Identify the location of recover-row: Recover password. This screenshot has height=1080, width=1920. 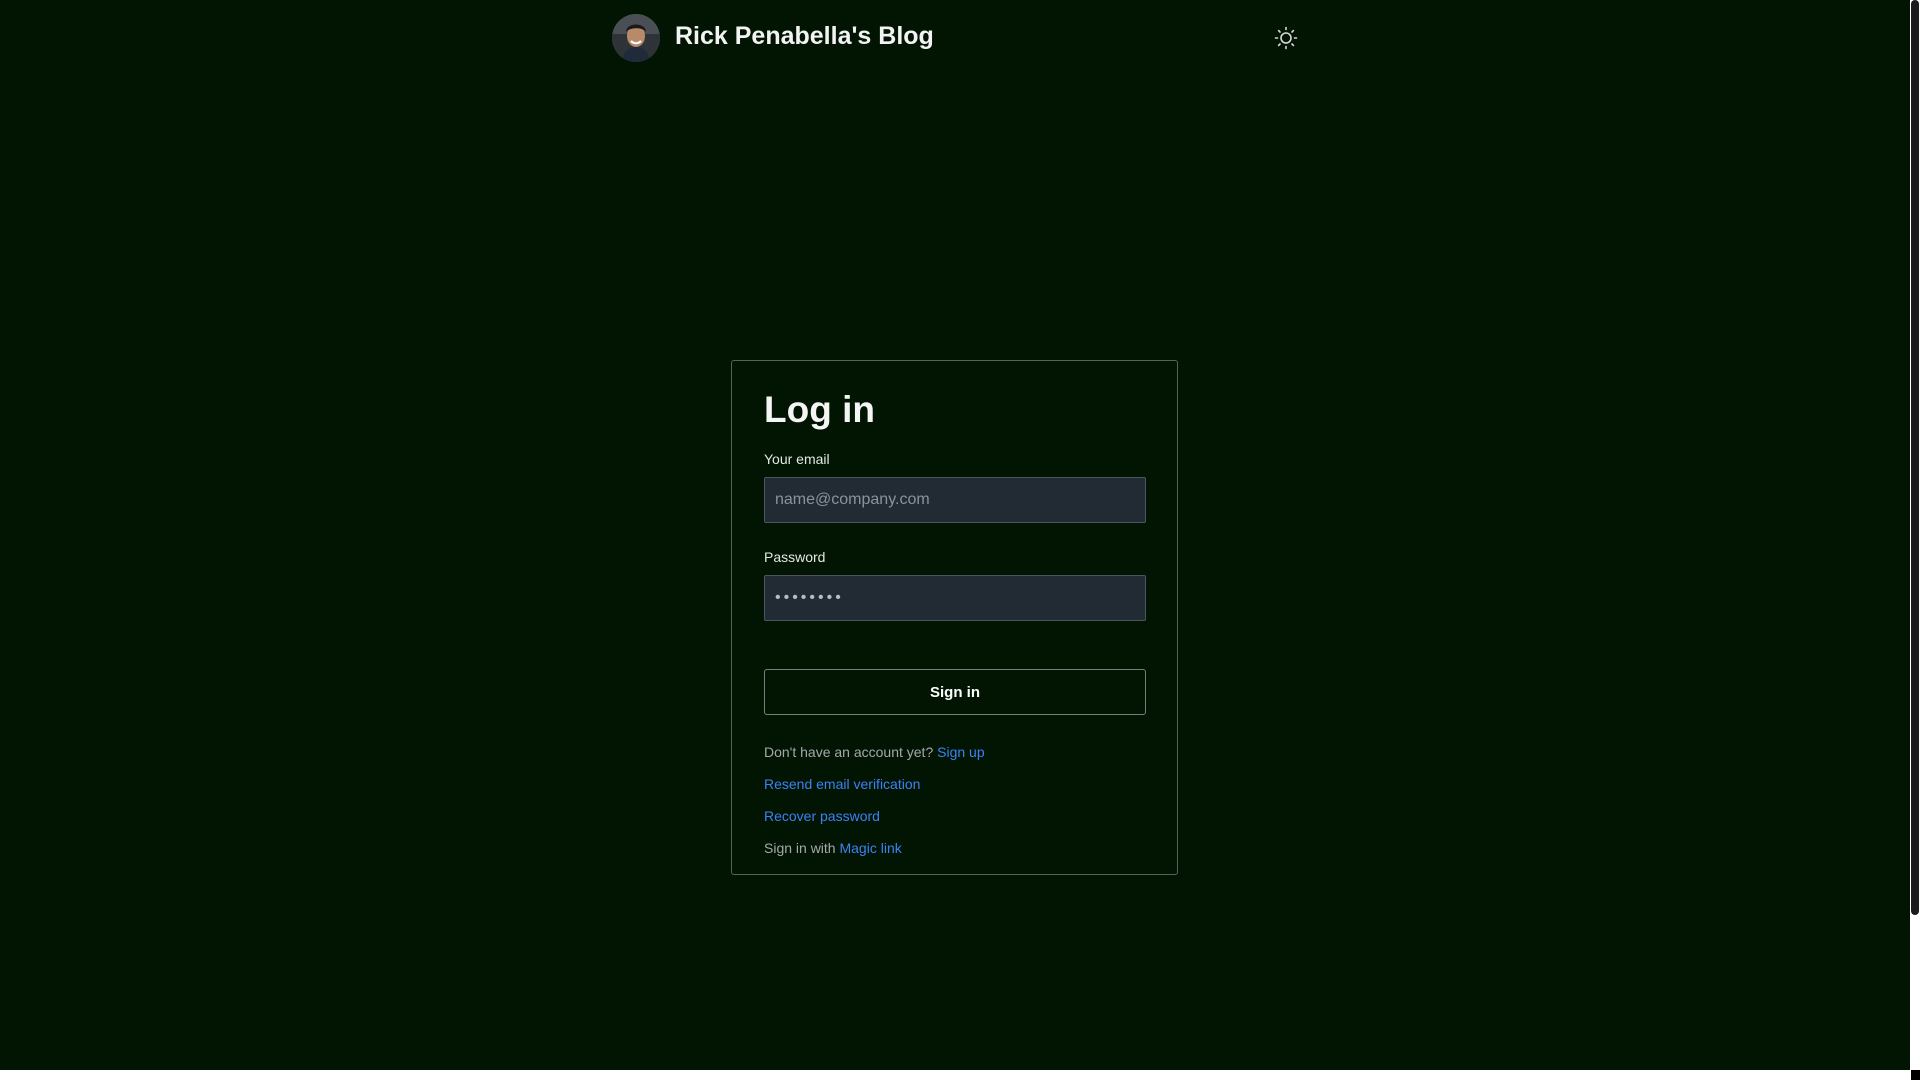
(822, 816).